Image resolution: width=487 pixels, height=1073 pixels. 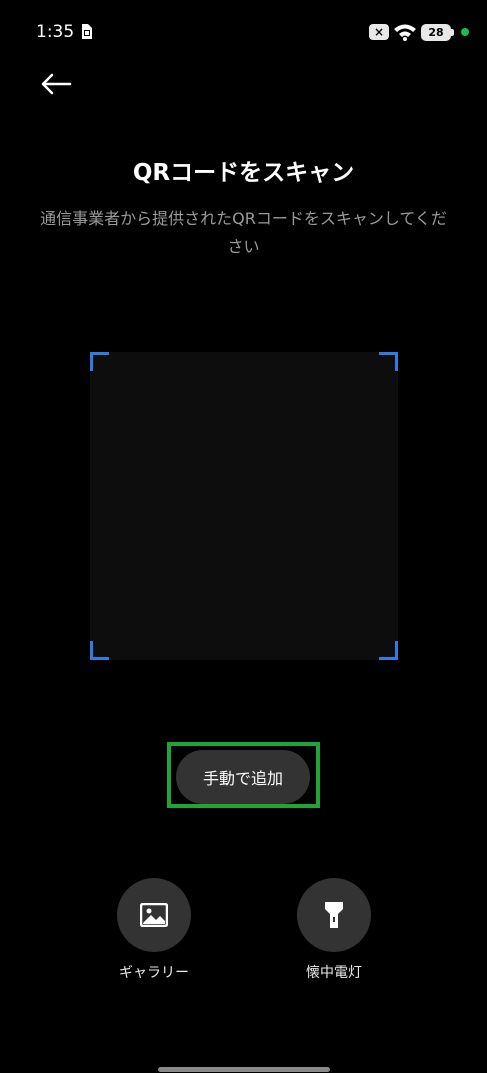 I want to click on battery-icon: 28, so click(x=437, y=32).